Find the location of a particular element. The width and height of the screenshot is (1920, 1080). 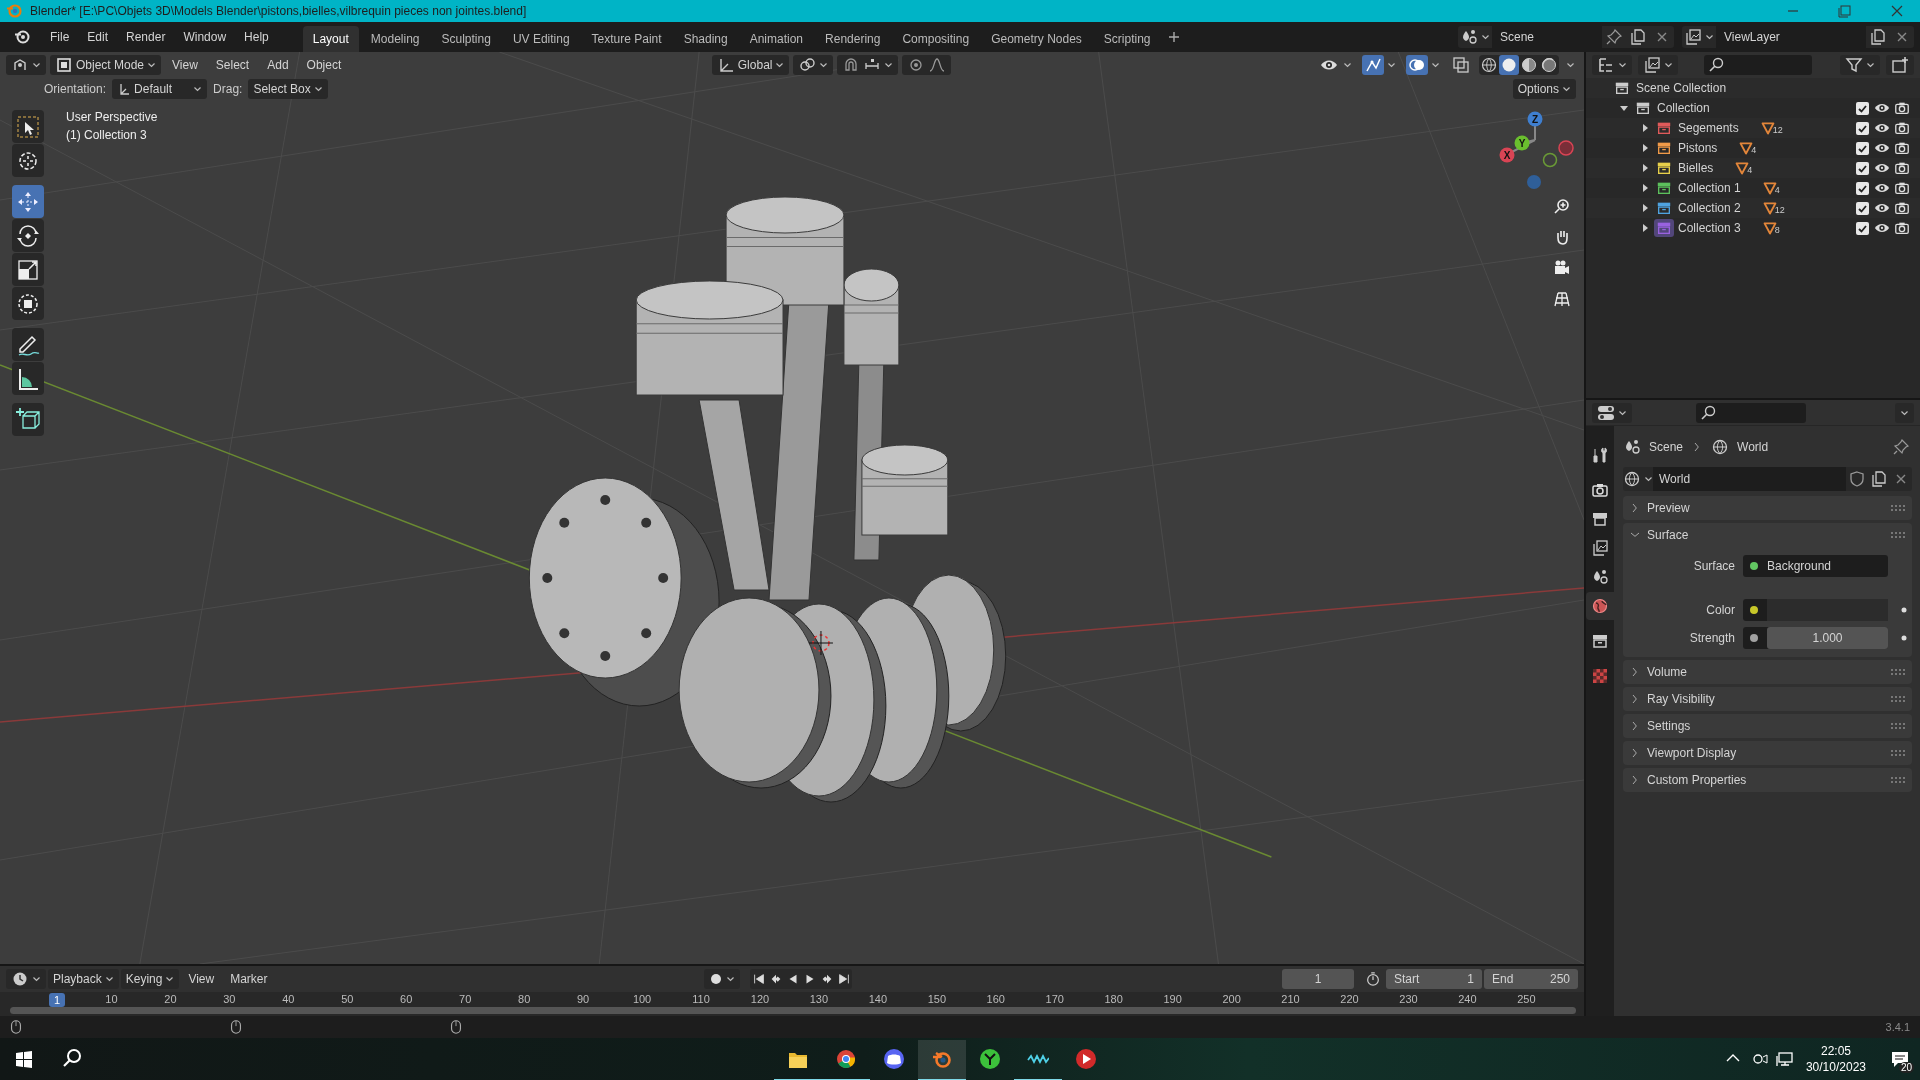

number-field: 1.000 is located at coordinates (1827, 638).